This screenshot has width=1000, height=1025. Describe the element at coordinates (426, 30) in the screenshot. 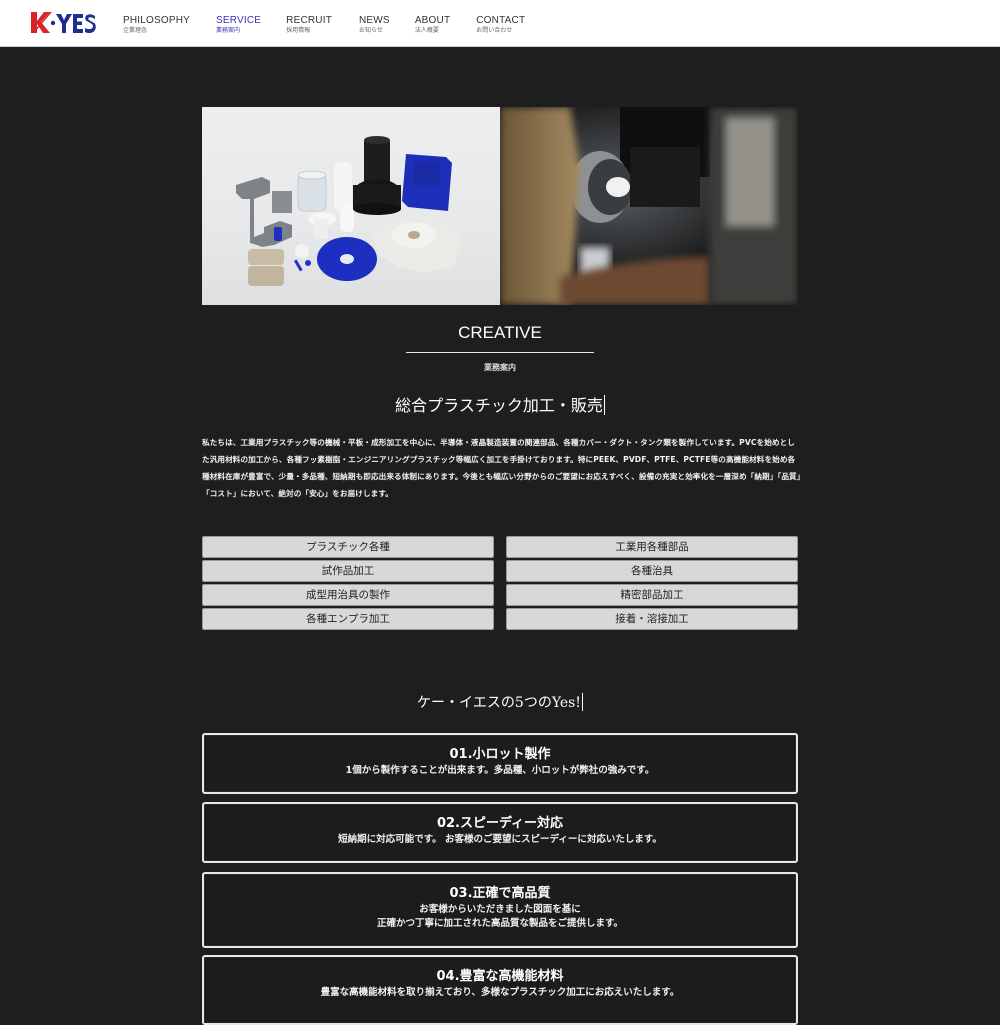

I see `nav-sublabel: 法人概要` at that location.